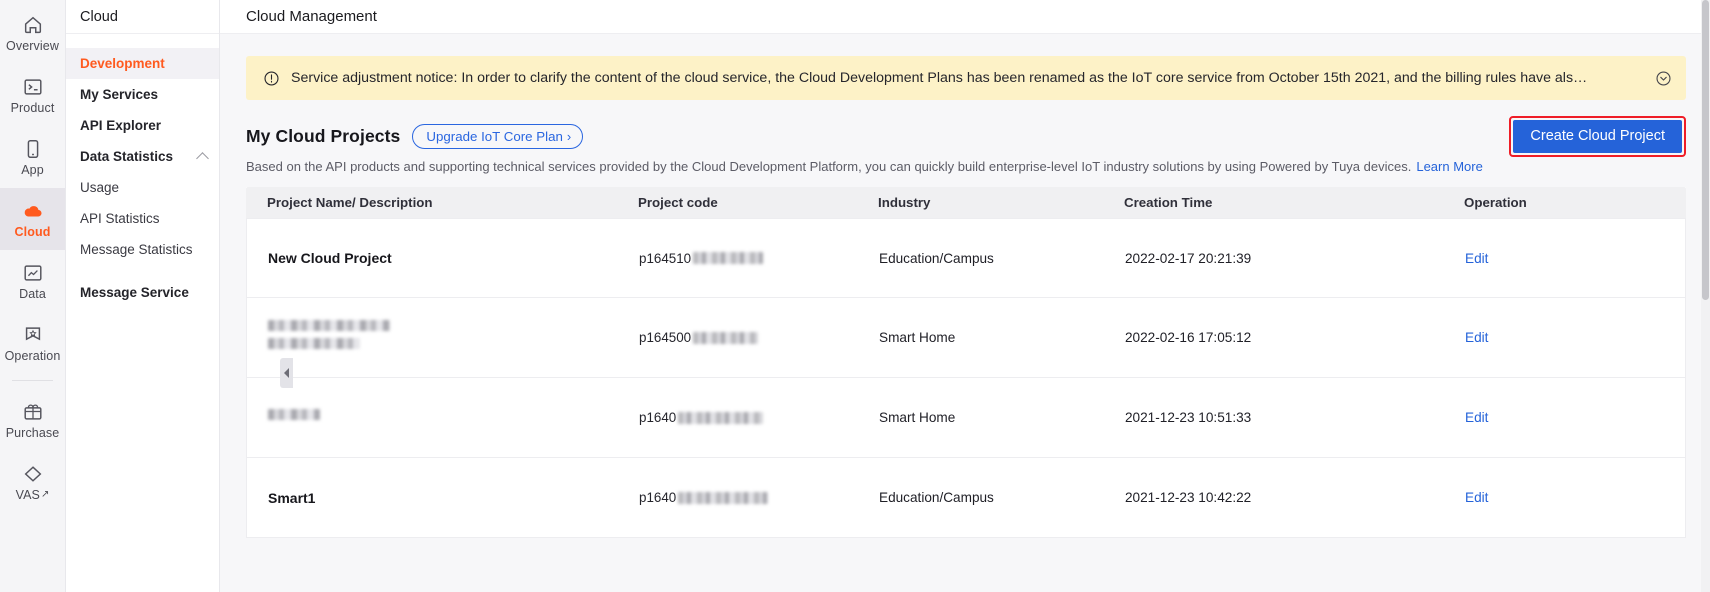  I want to click on page-scrollbar, so click(1705, 296).